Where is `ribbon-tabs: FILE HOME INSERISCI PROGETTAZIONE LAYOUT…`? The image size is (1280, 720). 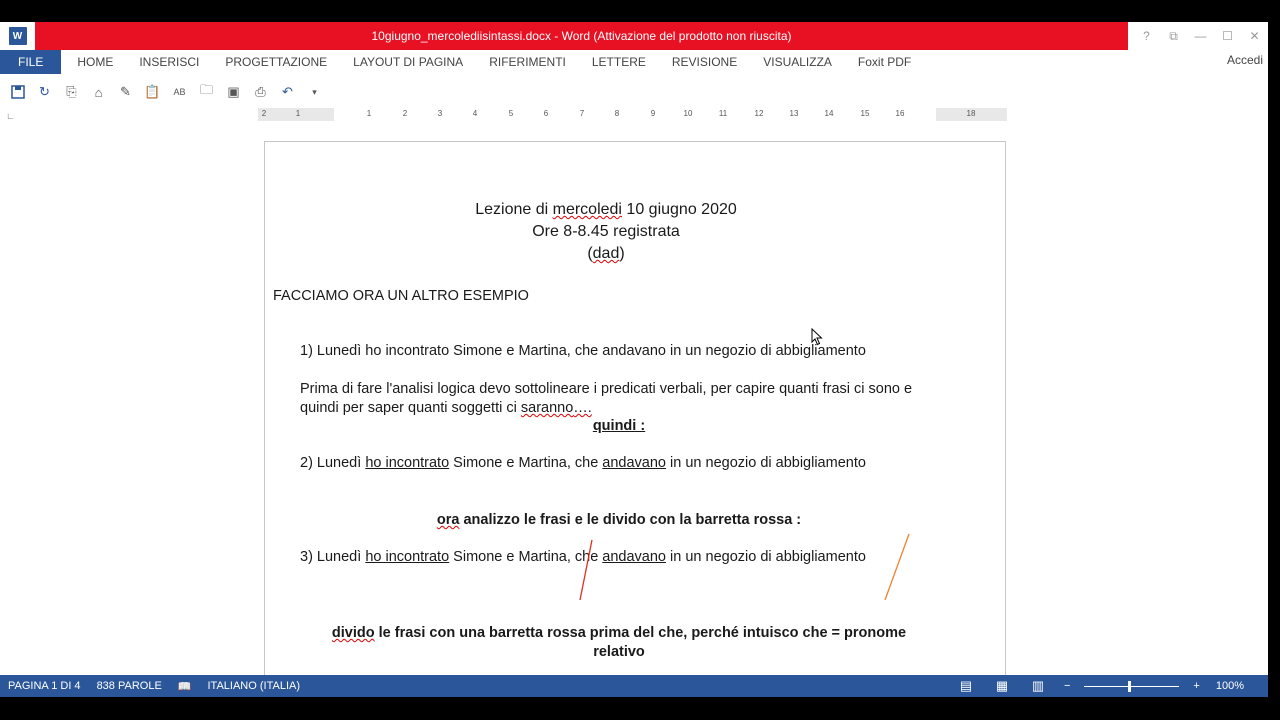
ribbon-tabs: FILE HOME INSERISCI PROGETTAZIONE LAYOUT… is located at coordinates (634, 62).